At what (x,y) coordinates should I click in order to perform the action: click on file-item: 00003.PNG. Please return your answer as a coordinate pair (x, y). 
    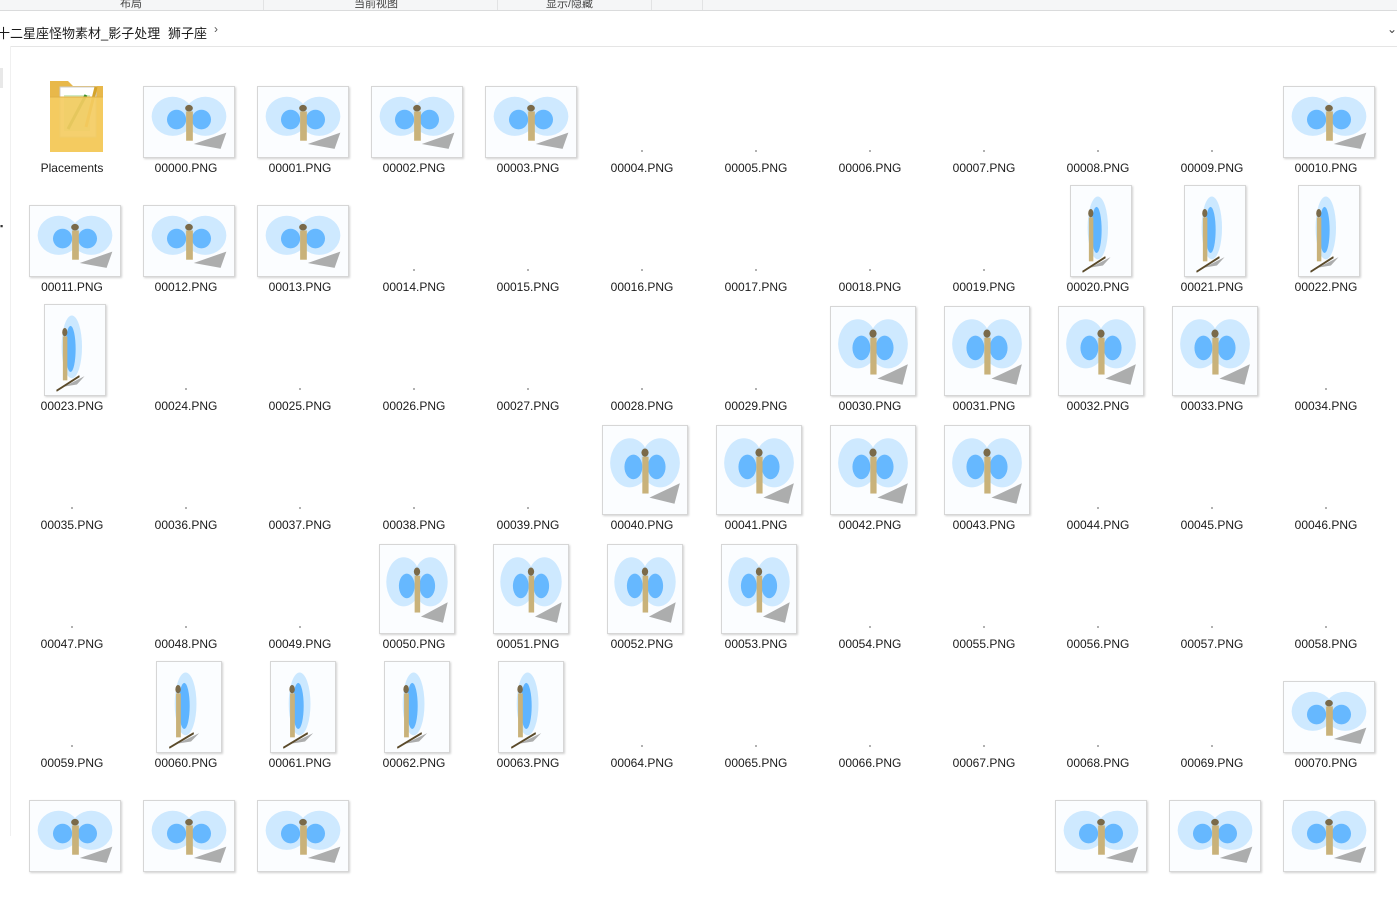
    Looking at the image, I should click on (528, 129).